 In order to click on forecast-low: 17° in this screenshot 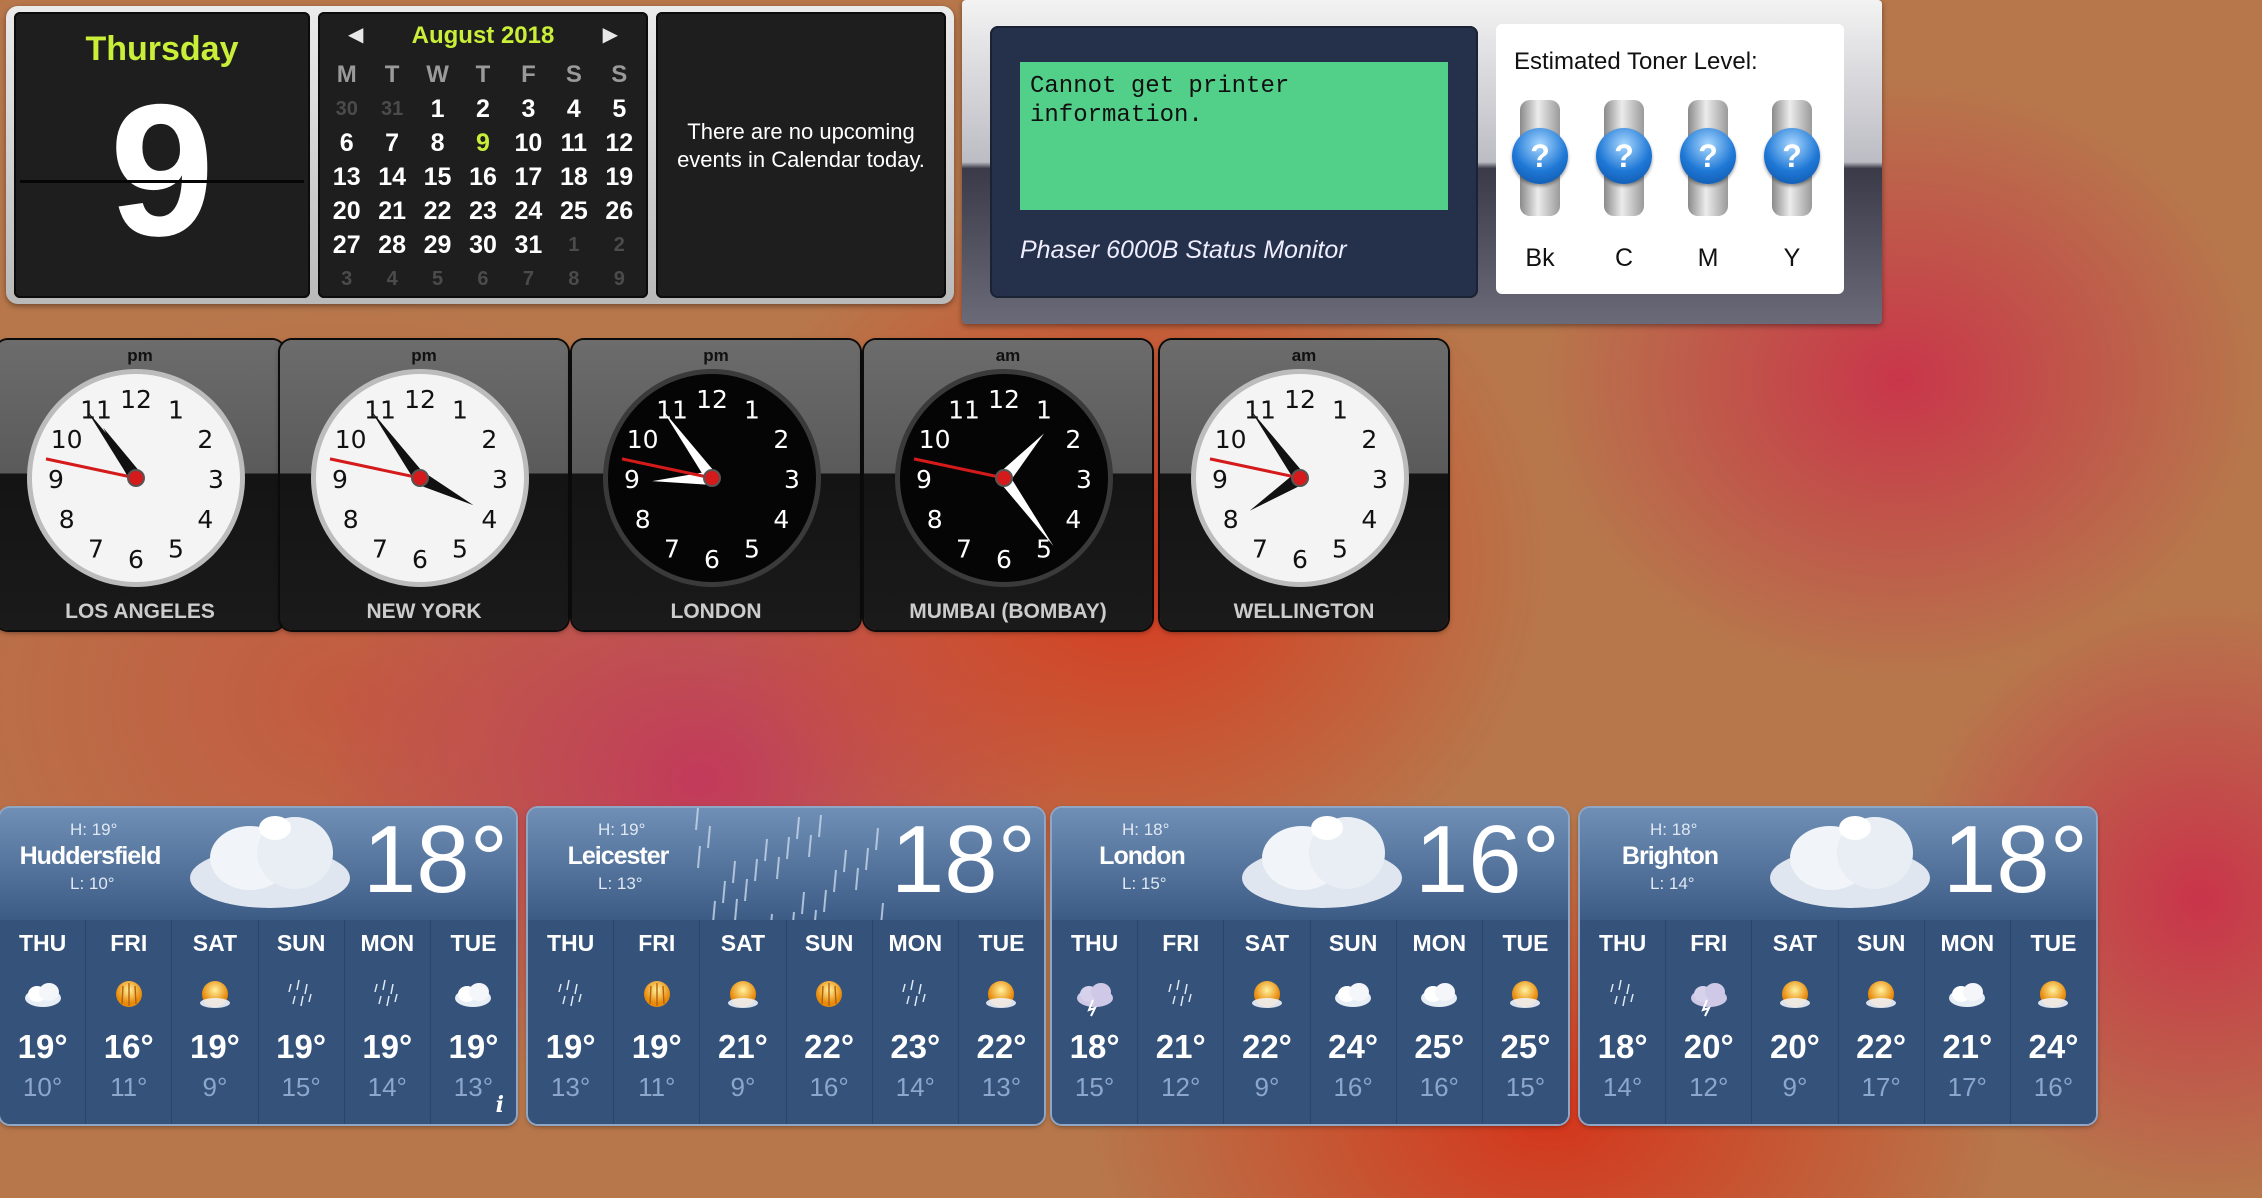, I will do `click(1881, 1087)`.